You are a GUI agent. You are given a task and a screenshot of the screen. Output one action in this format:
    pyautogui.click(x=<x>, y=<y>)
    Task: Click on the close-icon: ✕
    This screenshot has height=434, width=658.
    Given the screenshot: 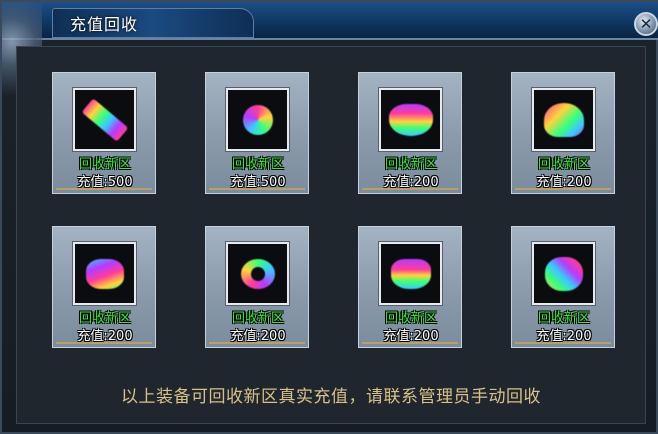 What is the action you would take?
    pyautogui.click(x=646, y=23)
    